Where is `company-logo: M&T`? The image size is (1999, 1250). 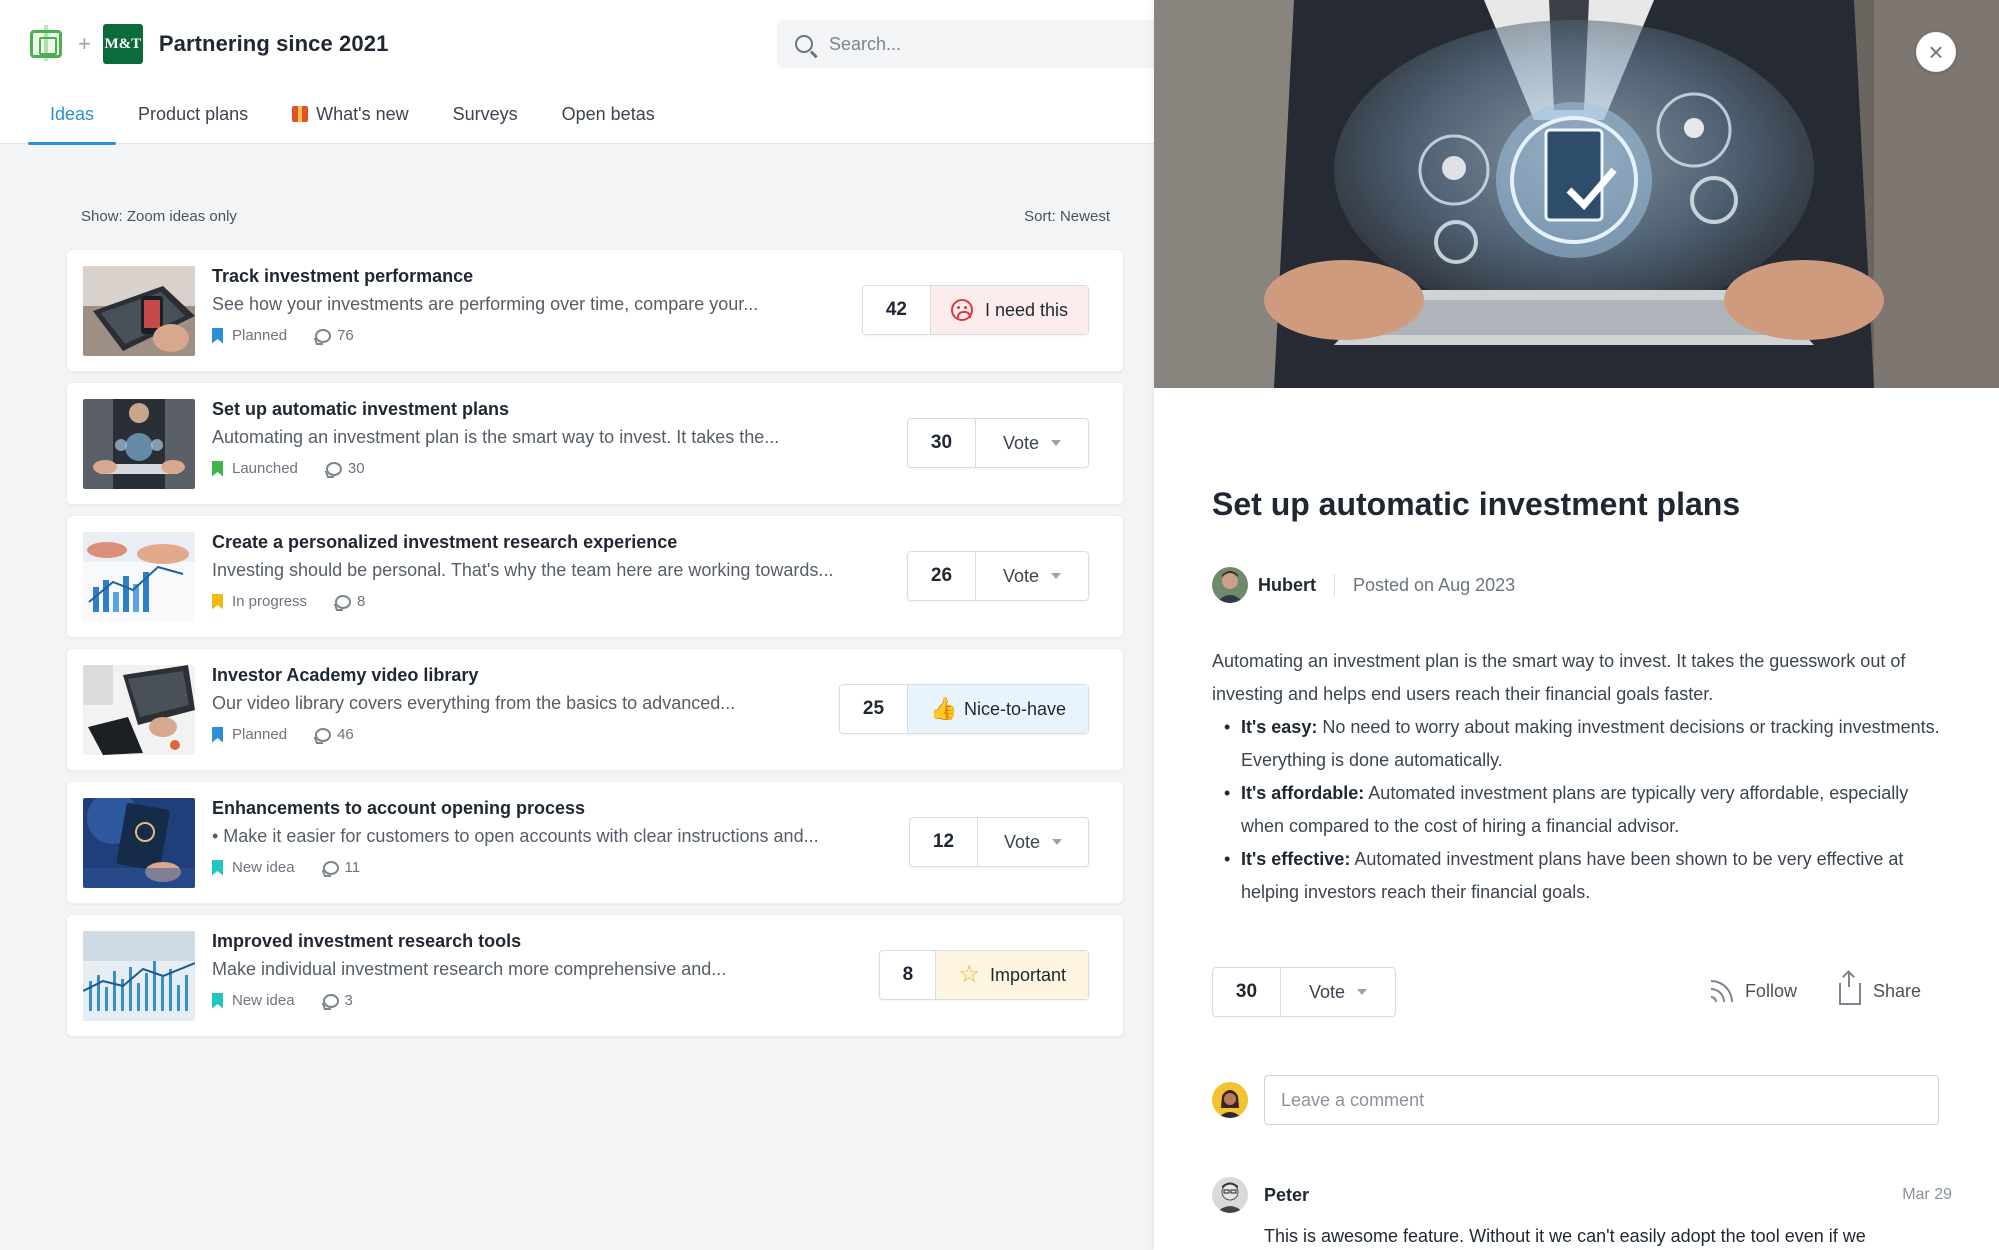 company-logo: M&T is located at coordinates (122, 44).